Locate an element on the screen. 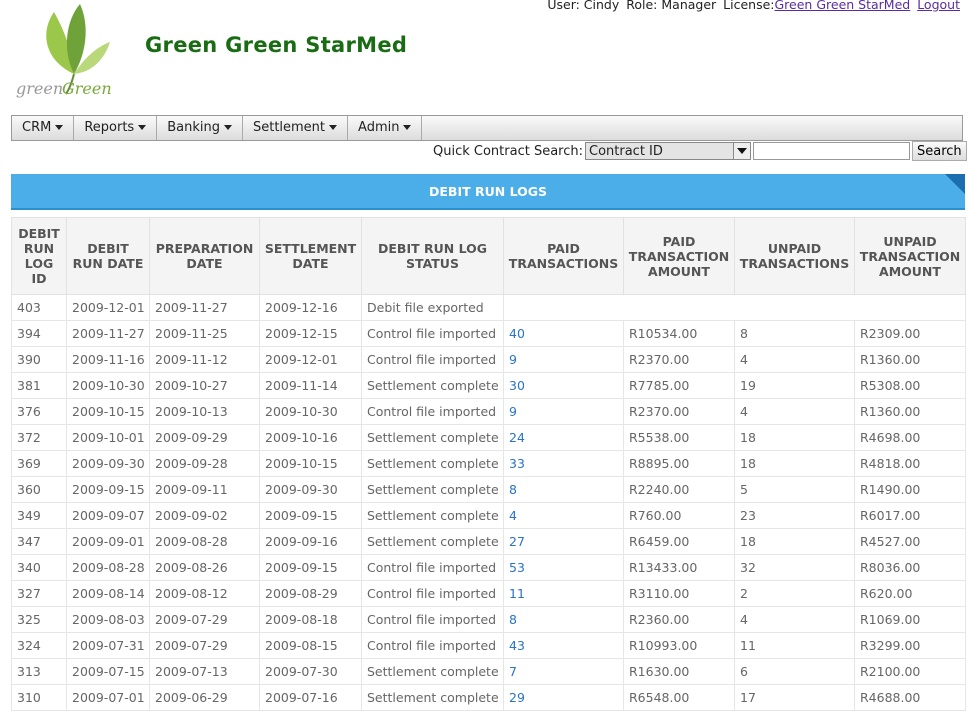  logout-link: Logout is located at coordinates (938, 6).